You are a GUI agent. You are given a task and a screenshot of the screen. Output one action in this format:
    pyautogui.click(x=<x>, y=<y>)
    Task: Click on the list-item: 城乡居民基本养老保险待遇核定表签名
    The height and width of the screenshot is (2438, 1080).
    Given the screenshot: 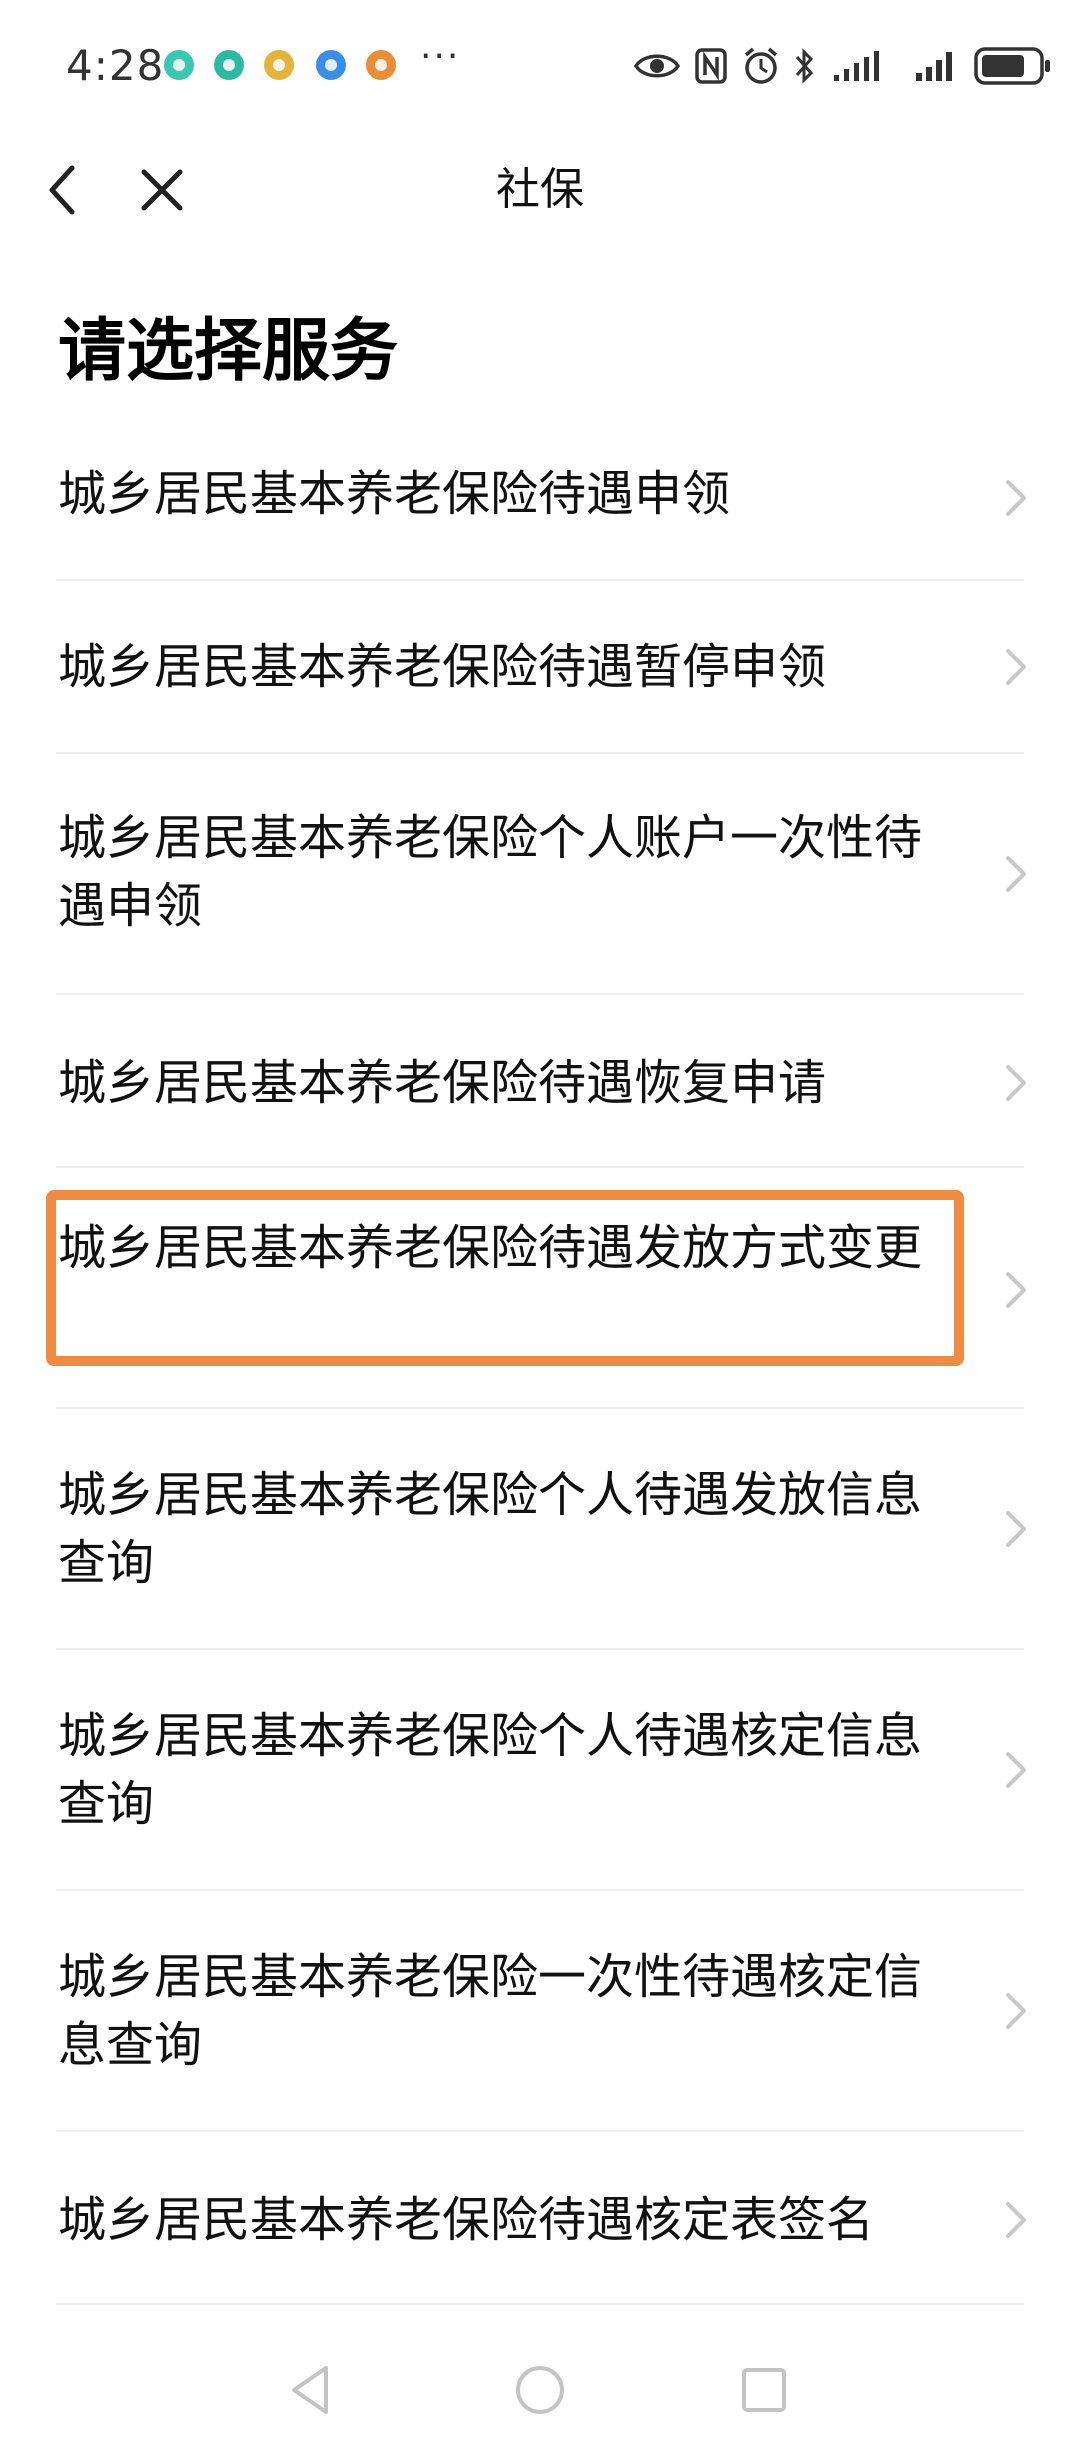 What is the action you would take?
    pyautogui.click(x=540, y=2218)
    